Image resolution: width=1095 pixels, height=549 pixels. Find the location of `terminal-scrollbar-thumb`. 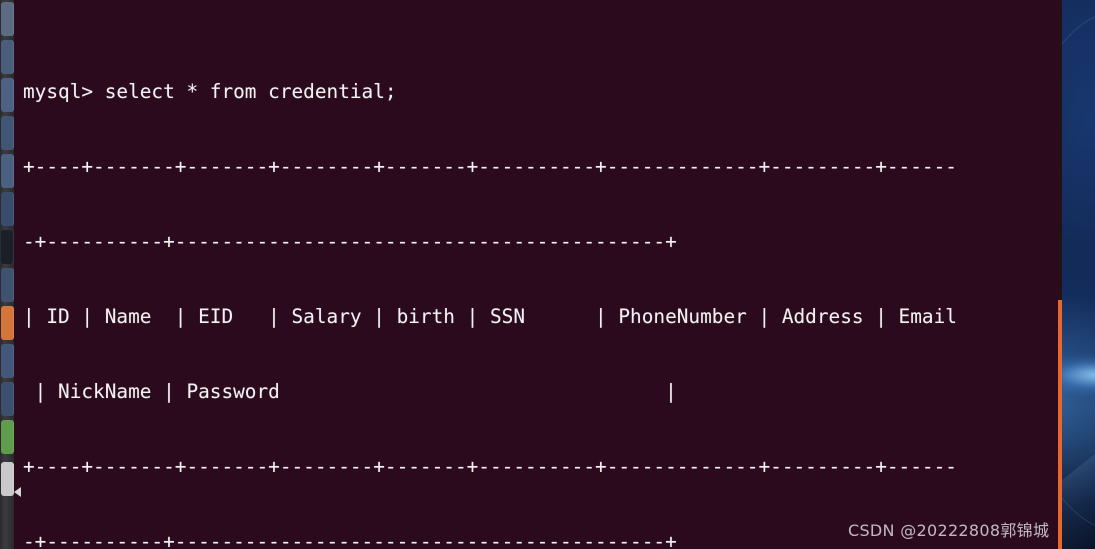

terminal-scrollbar-thumb is located at coordinates (1060, 424).